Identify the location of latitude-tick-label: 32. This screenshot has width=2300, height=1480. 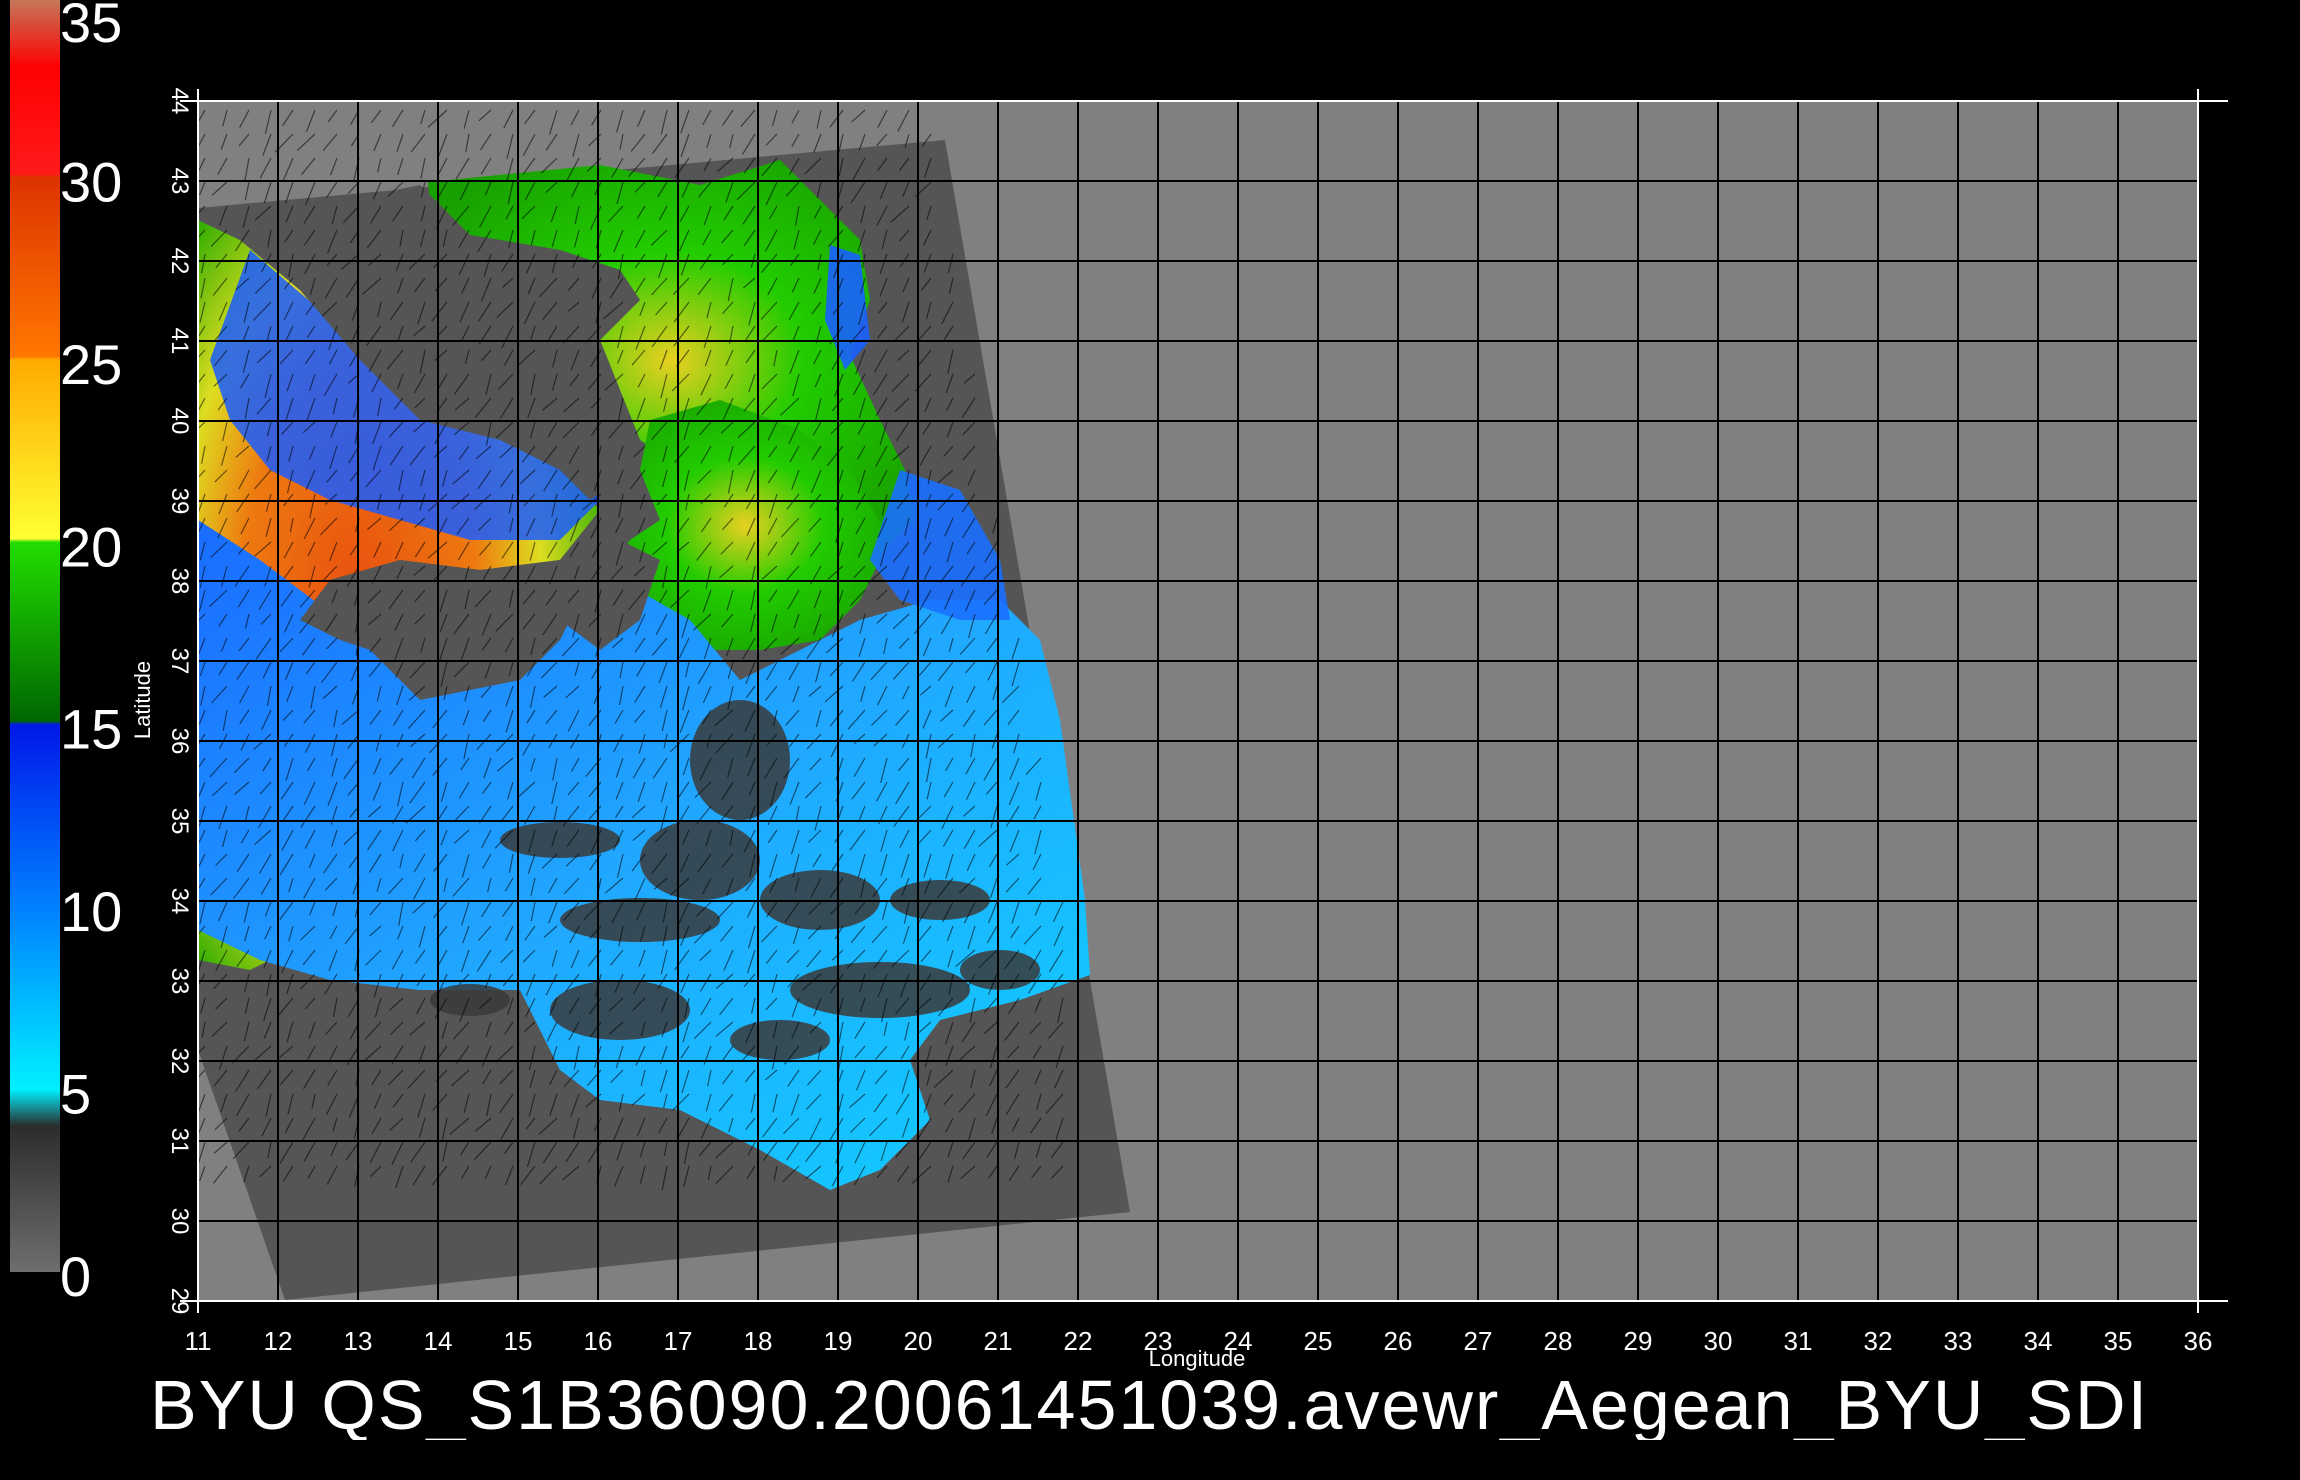
(179, 1061).